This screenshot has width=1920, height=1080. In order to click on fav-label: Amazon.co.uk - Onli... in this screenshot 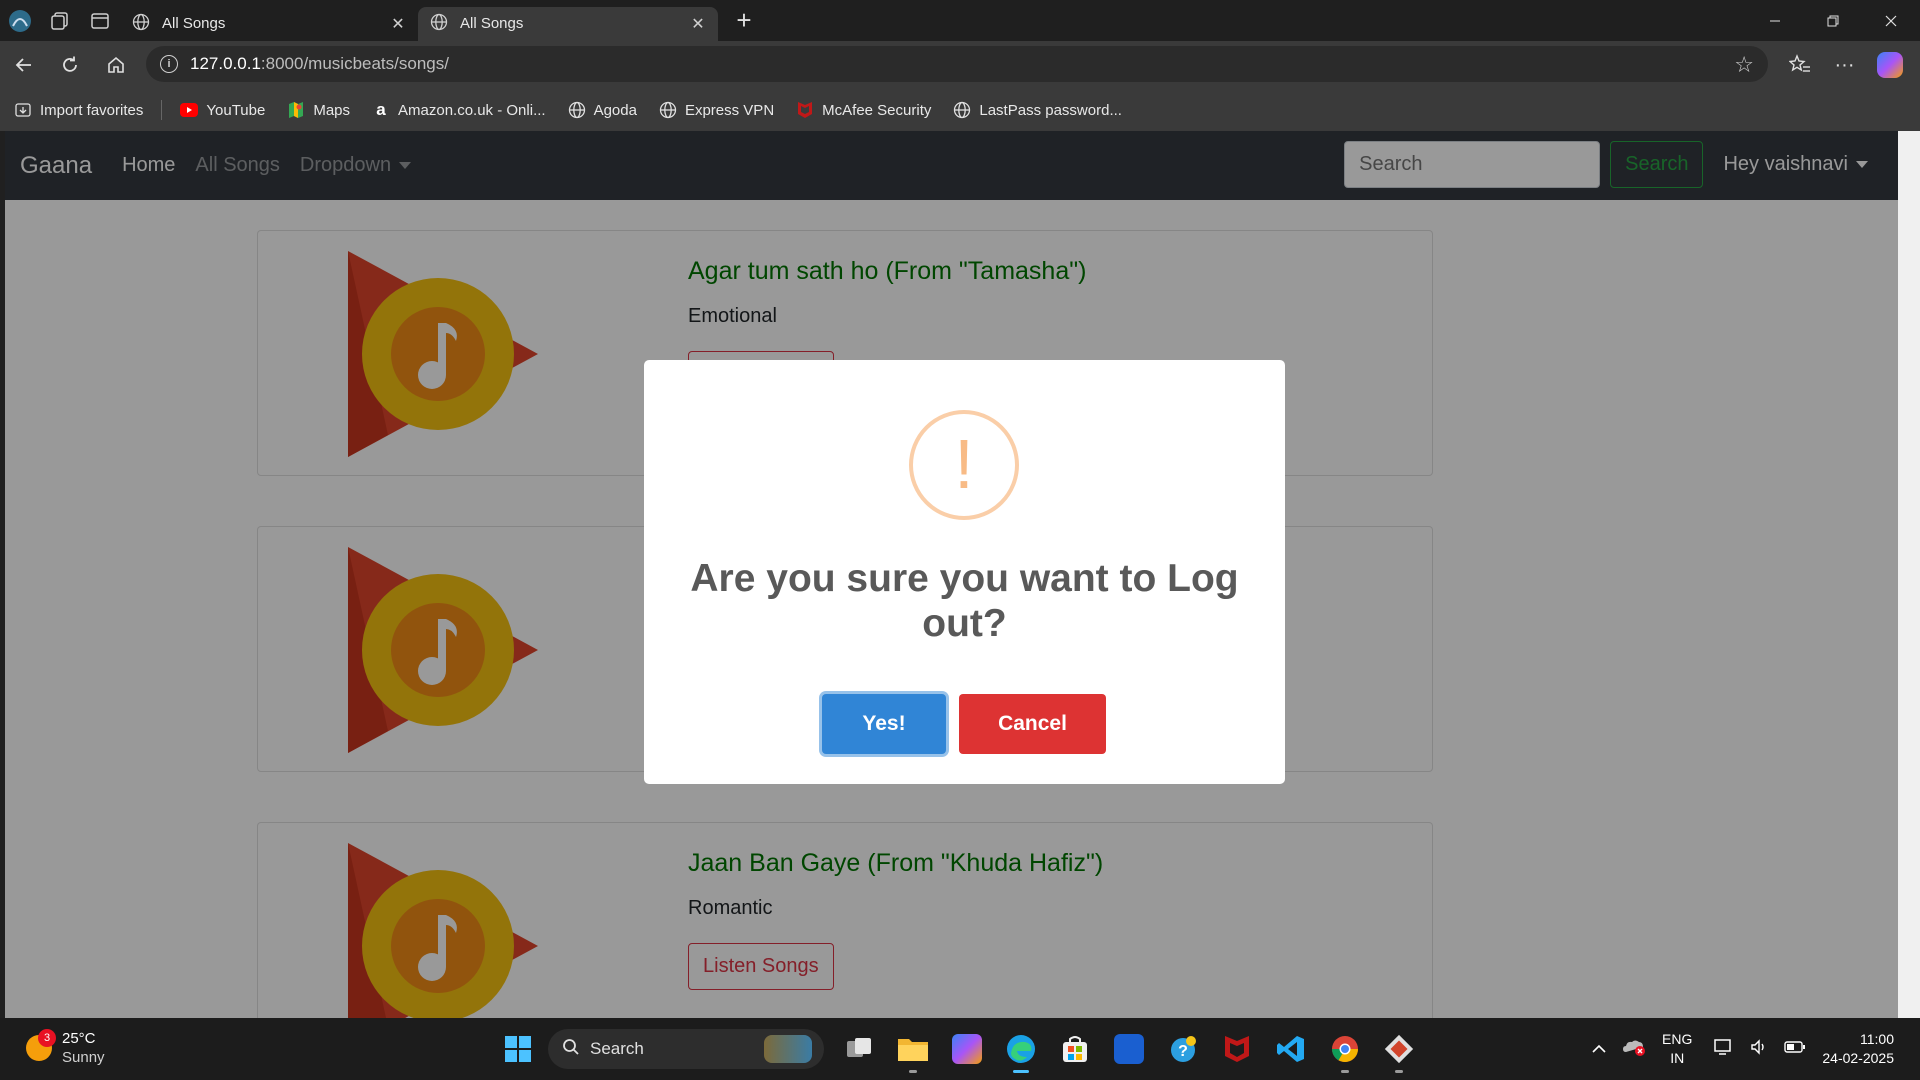, I will do `click(472, 110)`.